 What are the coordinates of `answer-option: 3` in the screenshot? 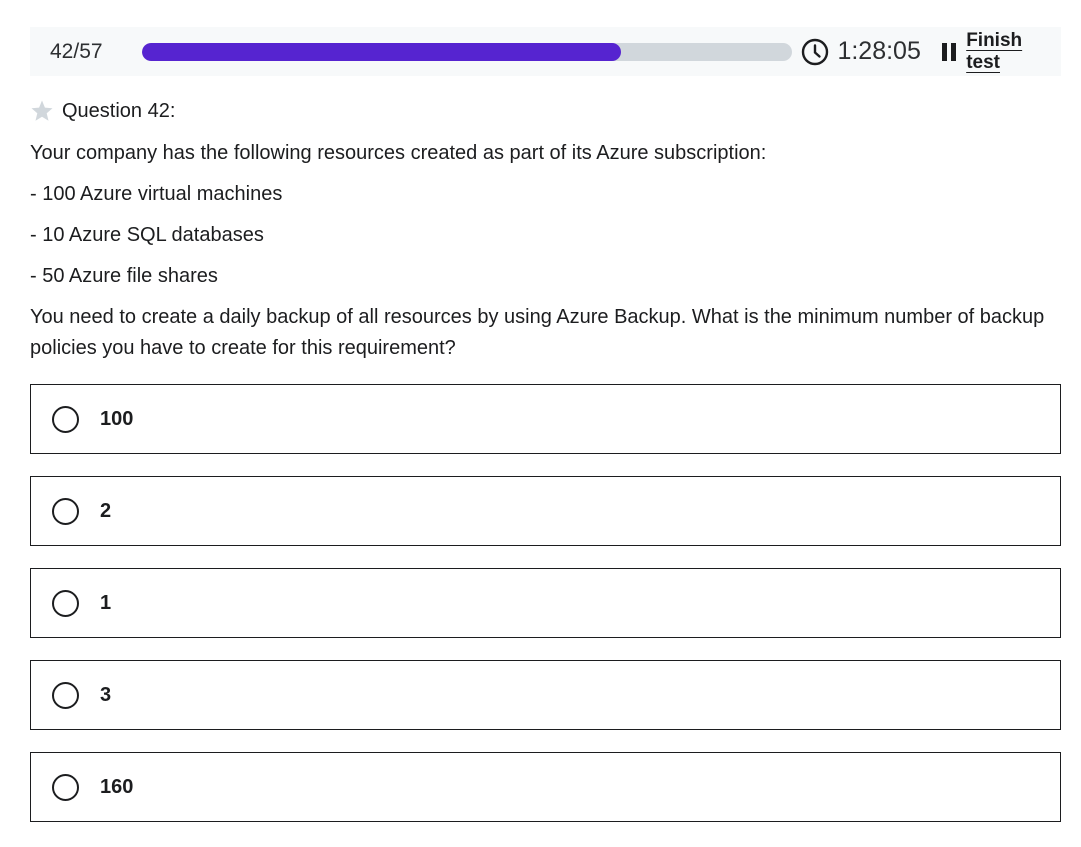 It's located at (545, 695).